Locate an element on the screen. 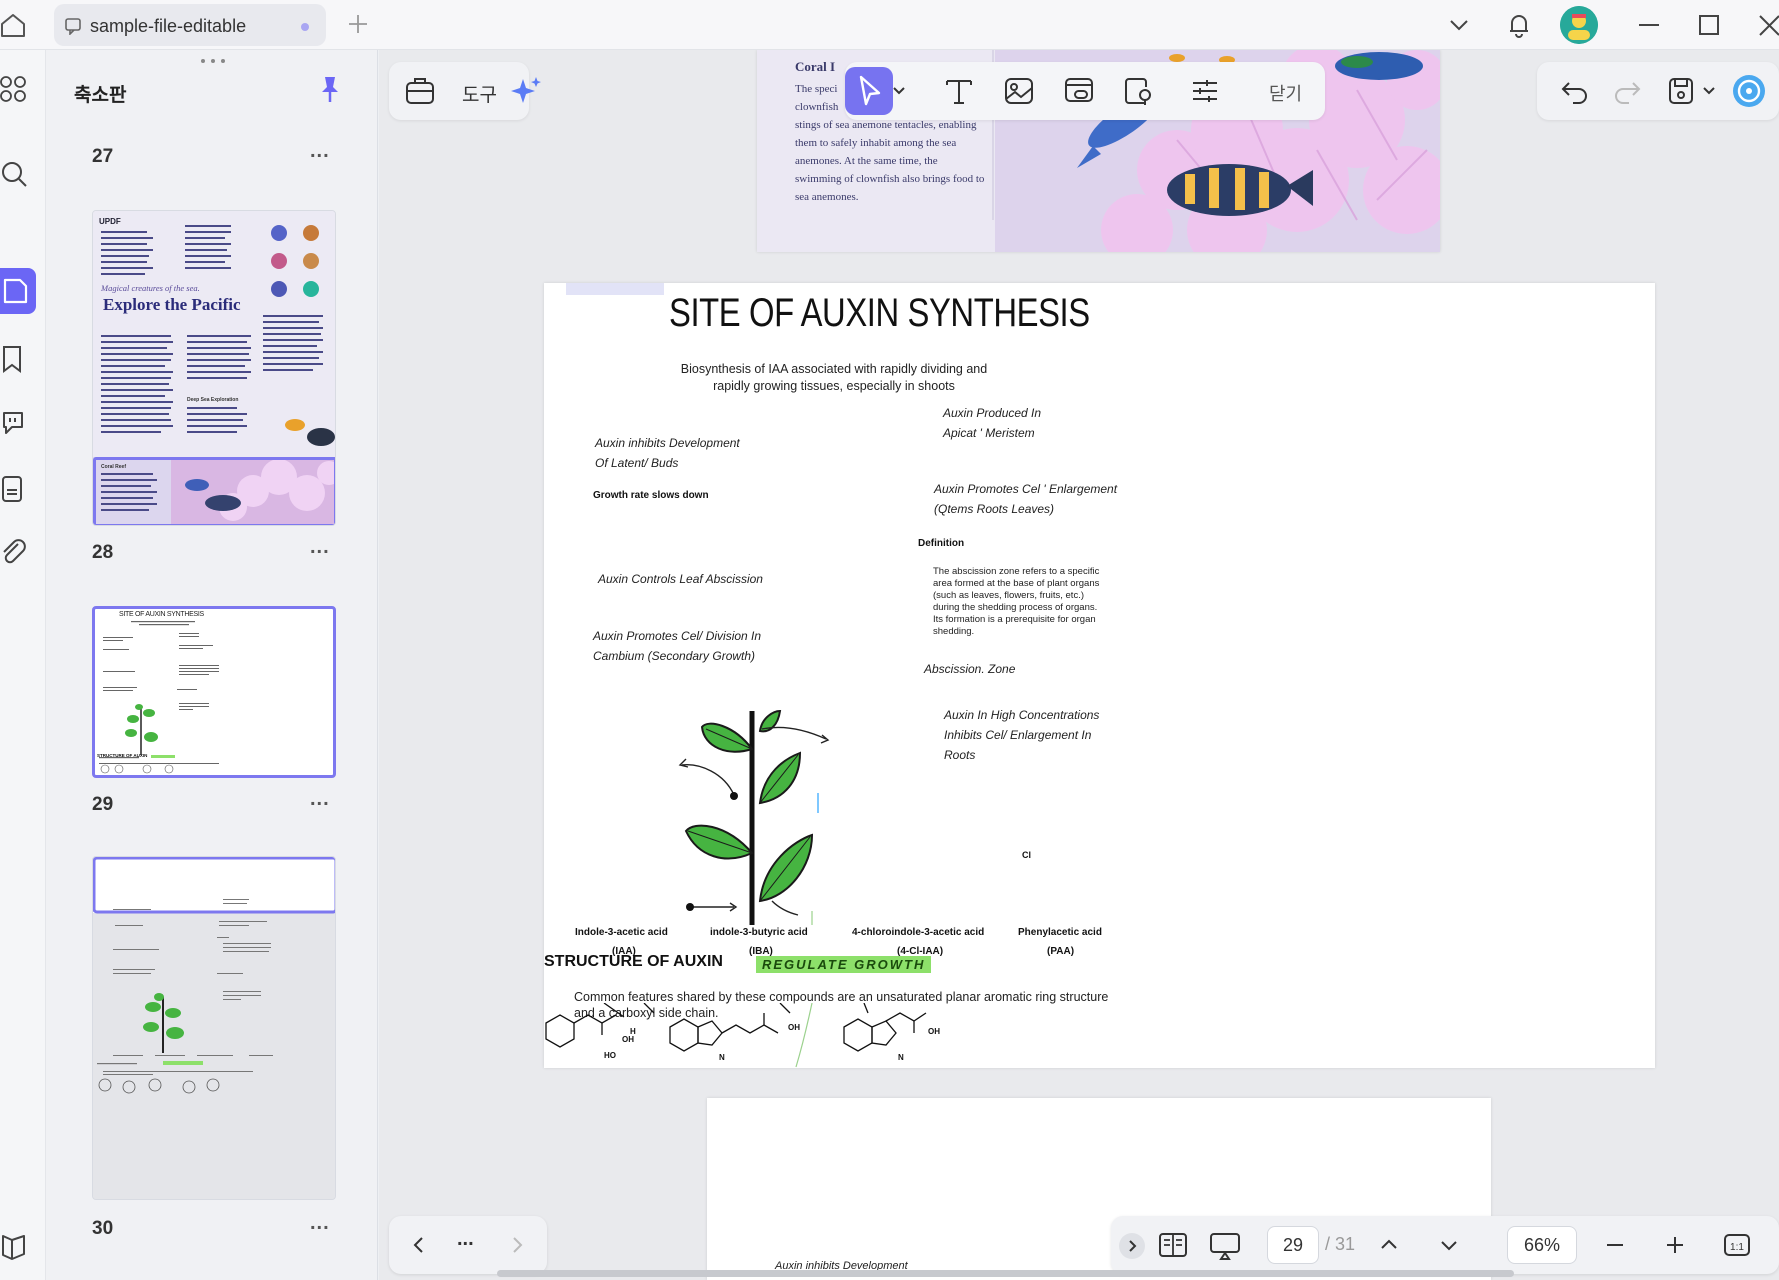 Image resolution: width=1779 pixels, height=1280 pixels. expand-nav-button is located at coordinates (1132, 1246).